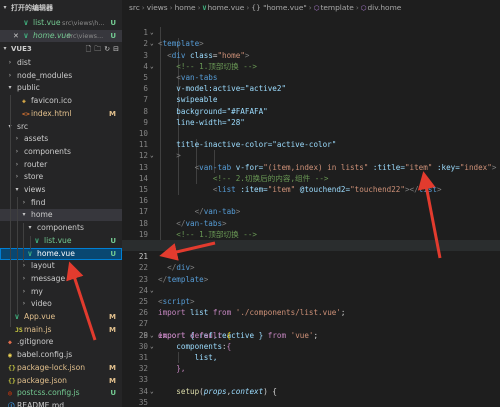 The width and height of the screenshot is (500, 407). I want to click on code-line: 20, so click(311, 239).